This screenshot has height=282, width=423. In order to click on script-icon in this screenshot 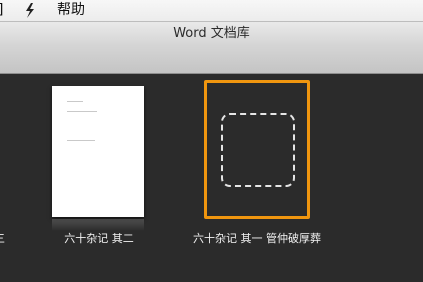, I will do `click(30, 10)`.